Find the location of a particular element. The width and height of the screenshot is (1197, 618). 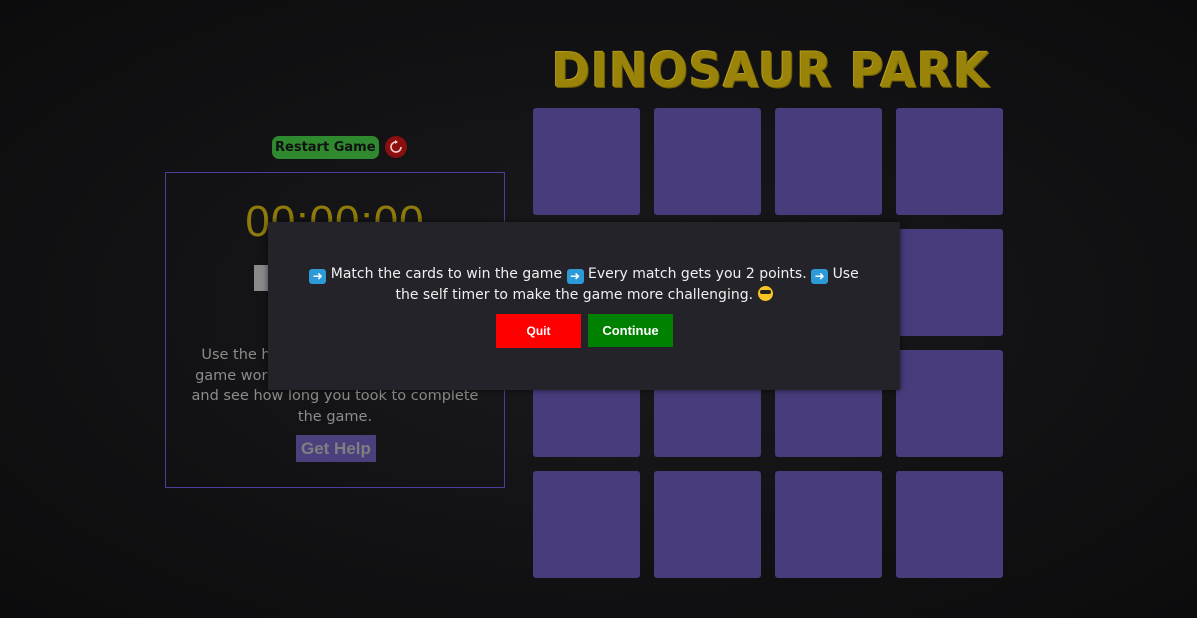

instruction-points: Every match gets you 2 points. is located at coordinates (697, 274).